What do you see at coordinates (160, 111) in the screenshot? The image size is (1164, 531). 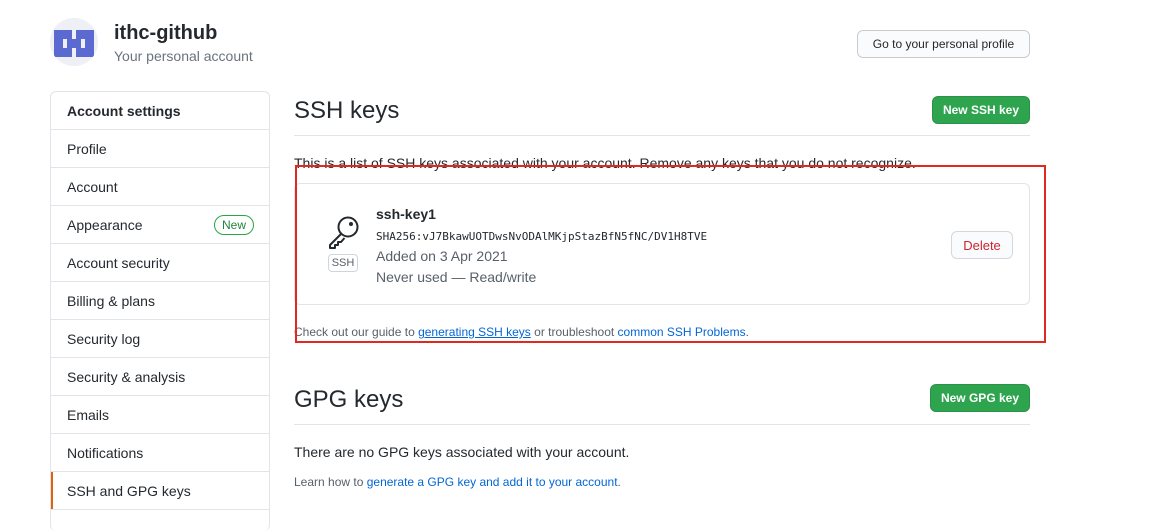 I see `sidebar-header: Account settings` at bounding box center [160, 111].